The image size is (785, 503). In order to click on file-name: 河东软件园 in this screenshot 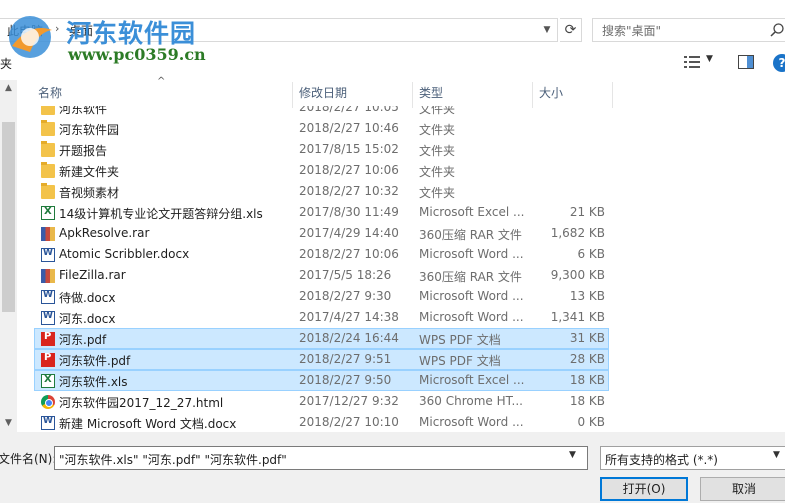, I will do `click(89, 130)`.